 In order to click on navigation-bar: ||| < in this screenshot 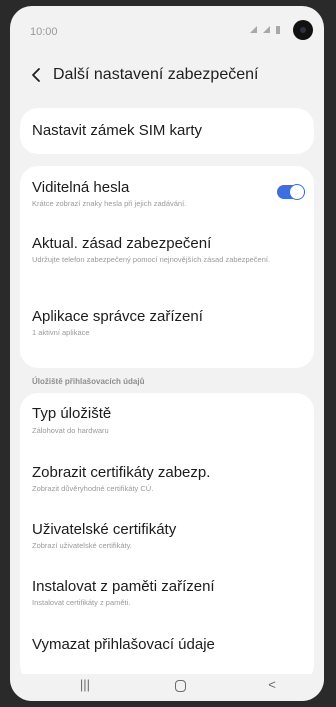, I will do `click(167, 687)`.